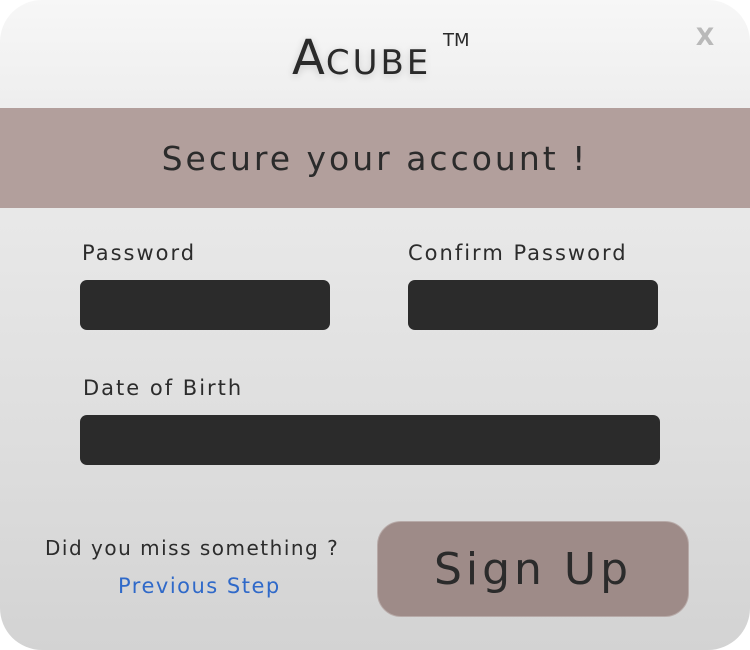  Describe the element at coordinates (139, 253) in the screenshot. I see `password-label: Password` at that location.